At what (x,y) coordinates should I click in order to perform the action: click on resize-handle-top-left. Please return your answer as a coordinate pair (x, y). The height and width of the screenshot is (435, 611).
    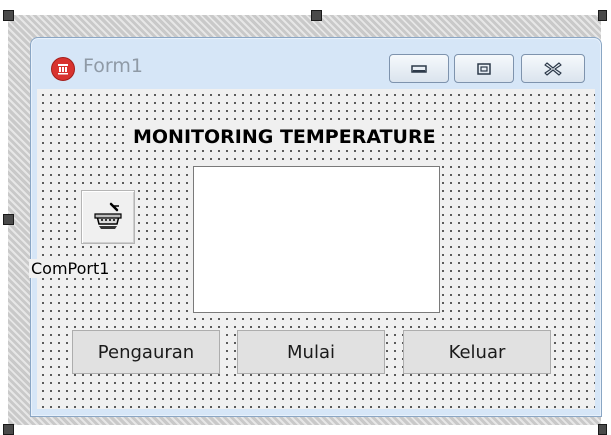
    Looking at the image, I should click on (8, 15).